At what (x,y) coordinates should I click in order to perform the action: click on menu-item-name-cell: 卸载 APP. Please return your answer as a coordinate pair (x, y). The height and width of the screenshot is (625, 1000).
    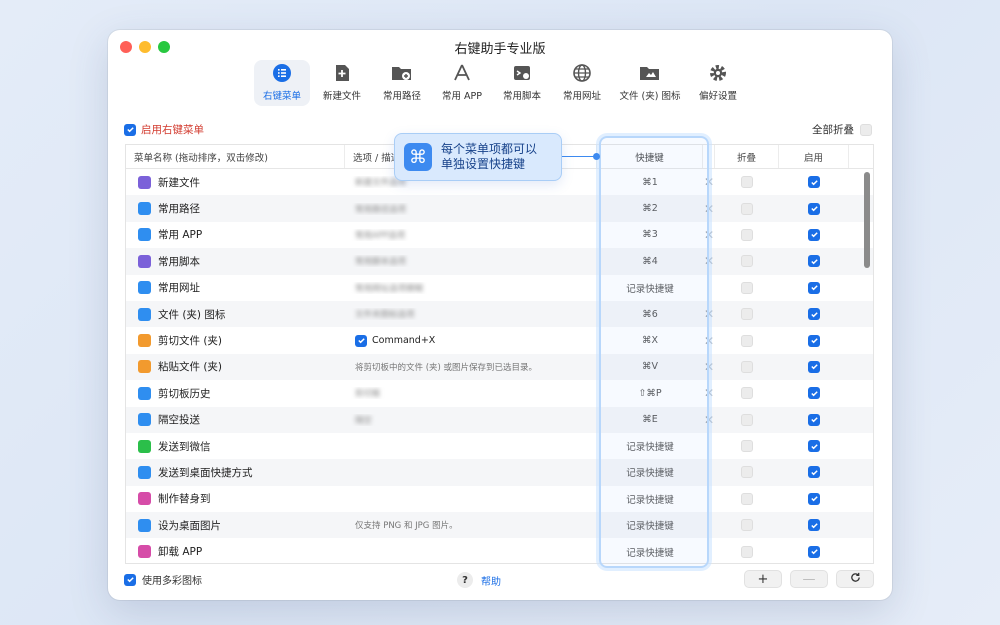
    Looking at the image, I should click on (235, 551).